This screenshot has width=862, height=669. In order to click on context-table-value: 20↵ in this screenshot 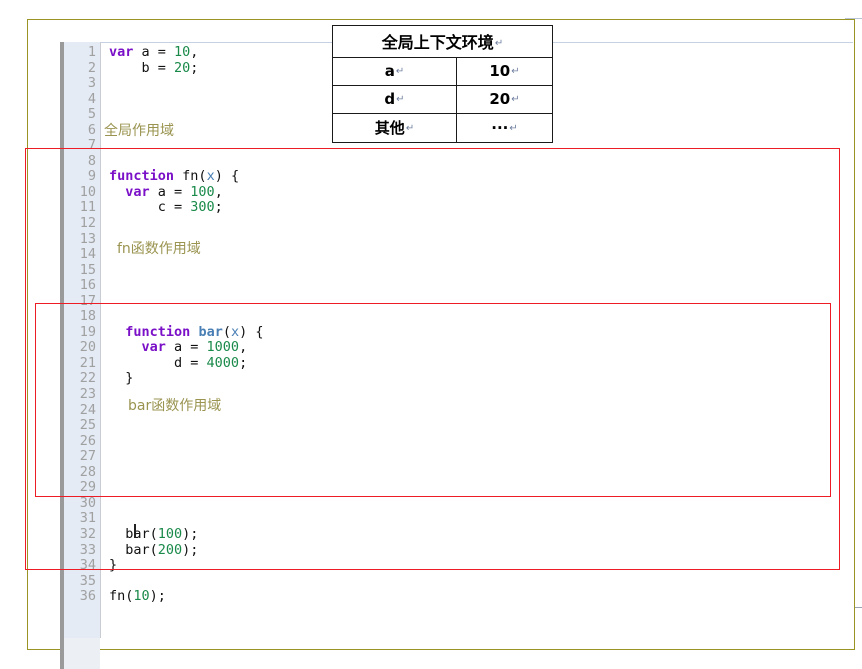, I will do `click(504, 99)`.